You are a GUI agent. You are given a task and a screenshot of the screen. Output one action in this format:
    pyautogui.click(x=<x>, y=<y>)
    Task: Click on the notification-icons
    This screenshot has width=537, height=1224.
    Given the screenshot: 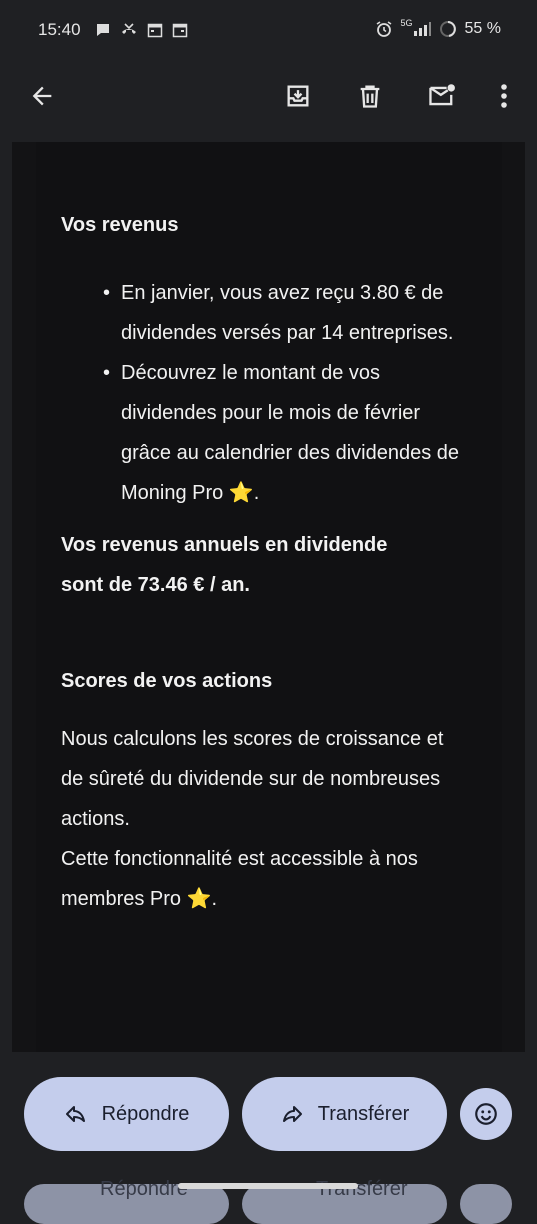 What is the action you would take?
    pyautogui.click(x=141, y=30)
    